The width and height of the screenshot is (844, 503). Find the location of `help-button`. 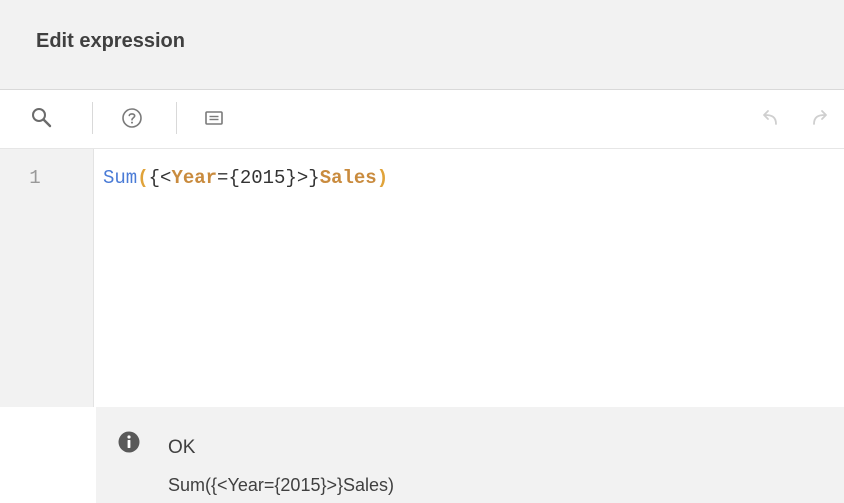

help-button is located at coordinates (132, 118).